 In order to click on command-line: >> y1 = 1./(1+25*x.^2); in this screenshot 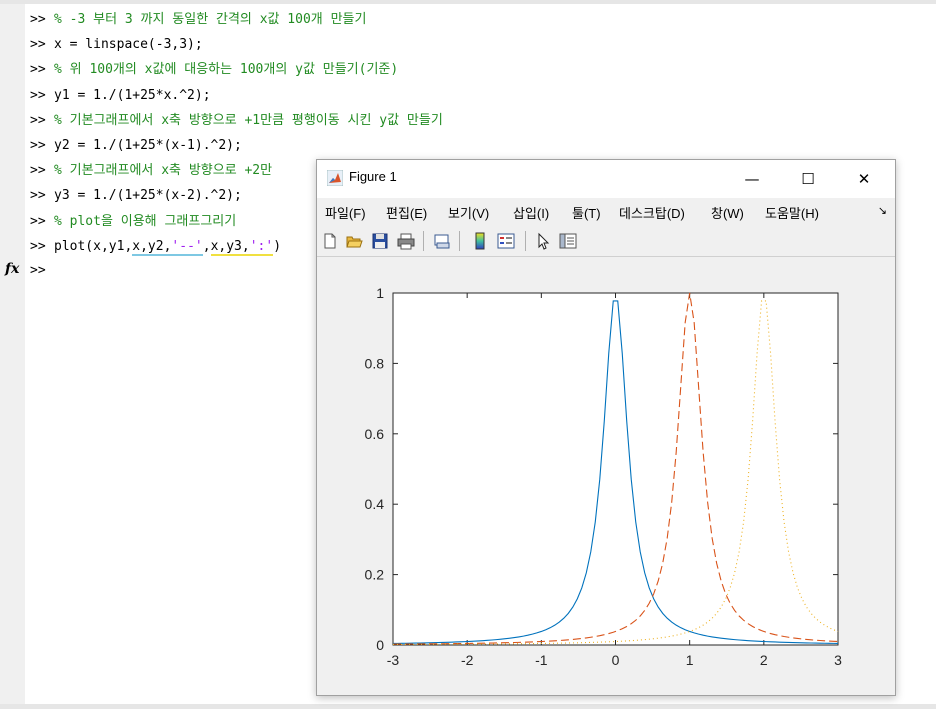, I will do `click(468, 95)`.